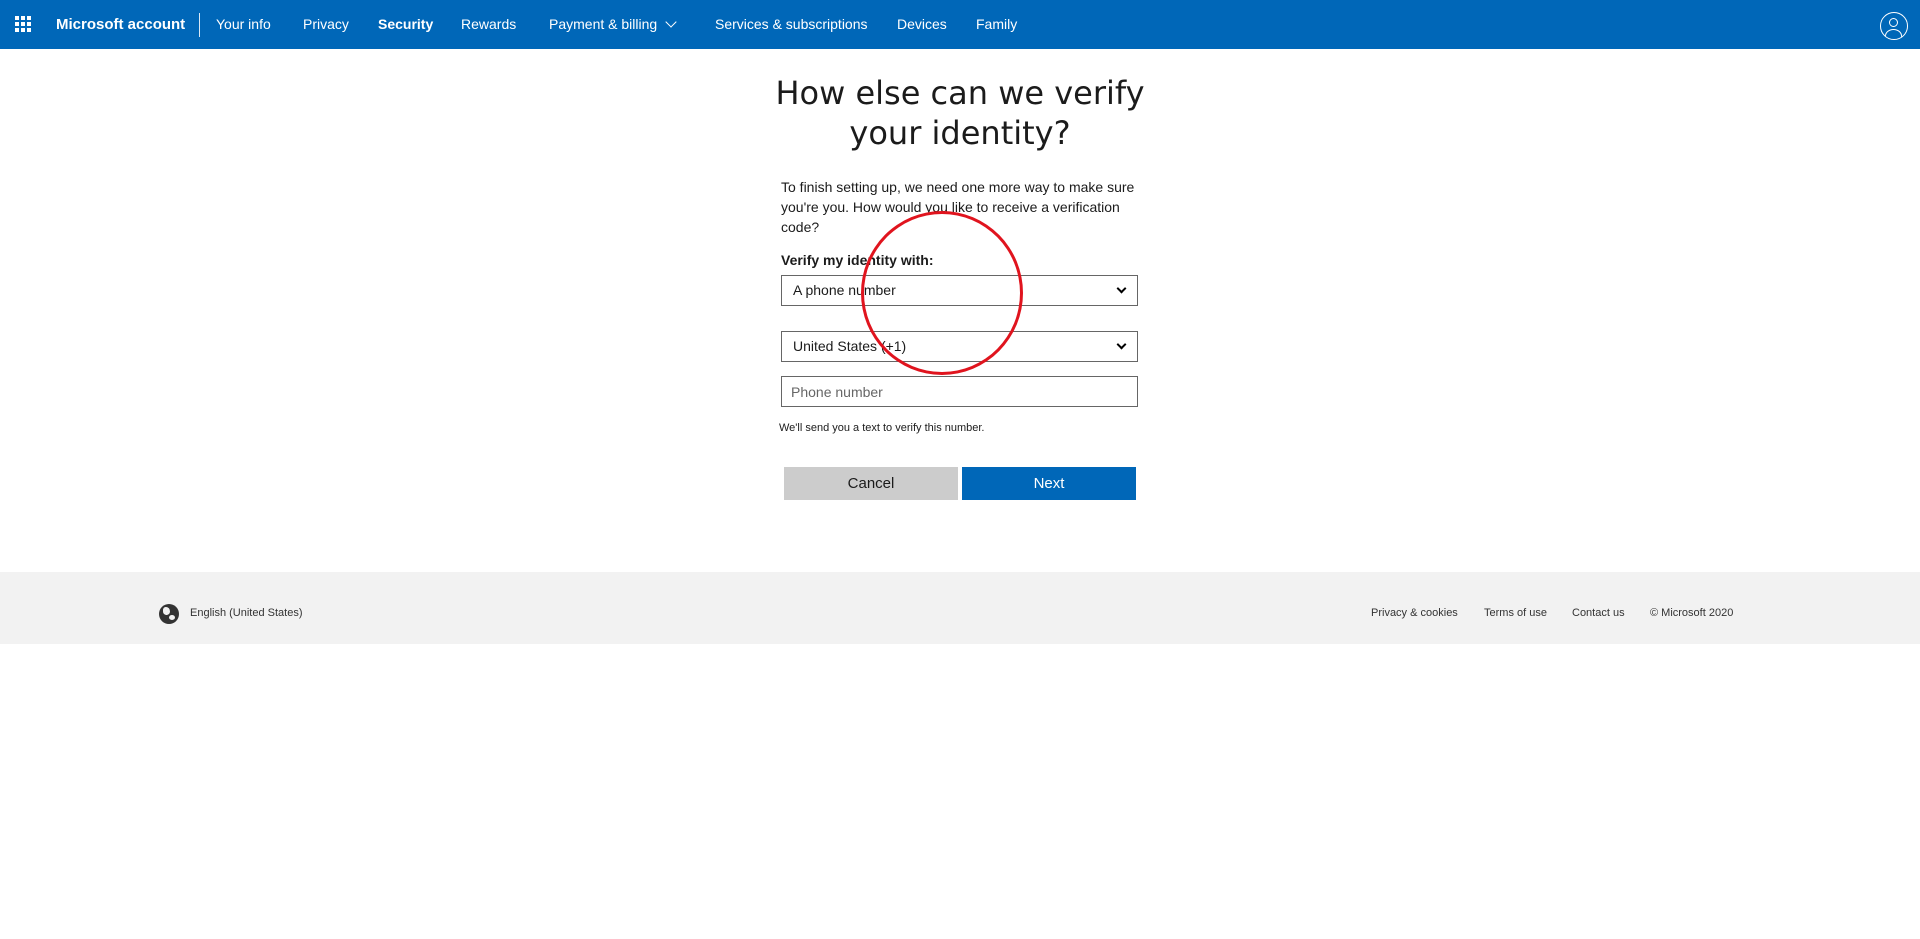  Describe the element at coordinates (246, 613) in the screenshot. I see `language-selector: English (United States)` at that location.